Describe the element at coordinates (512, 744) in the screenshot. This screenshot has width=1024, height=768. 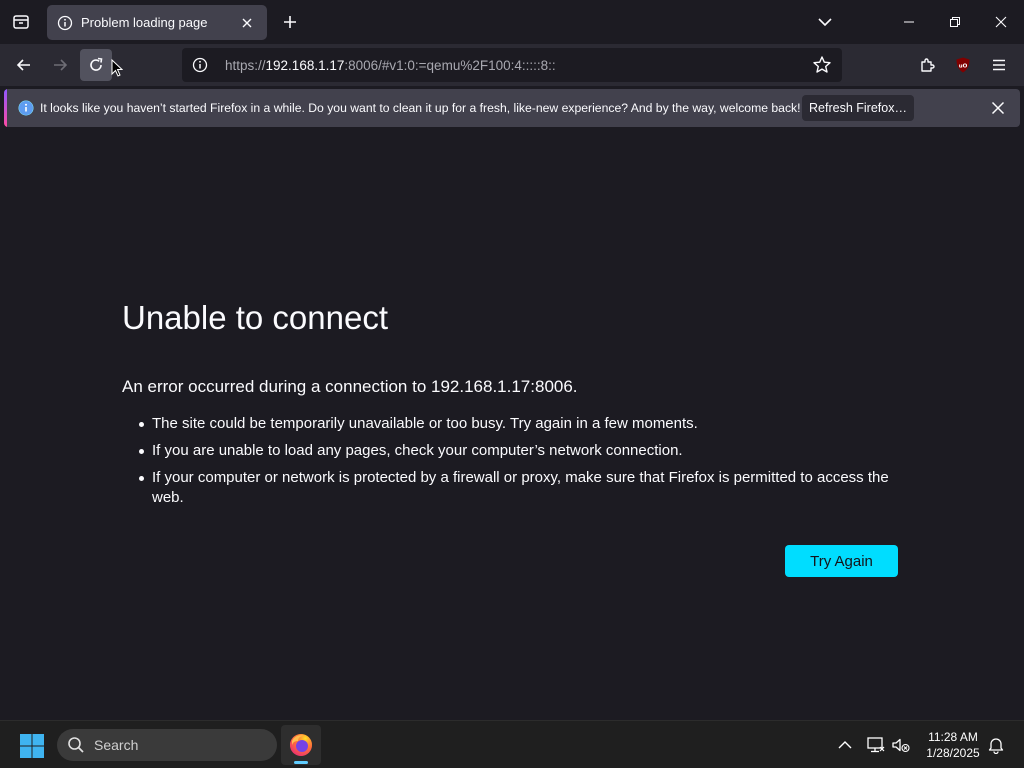
I see `windows-taskbar: Search 11:28 AM 1/28/2025` at that location.